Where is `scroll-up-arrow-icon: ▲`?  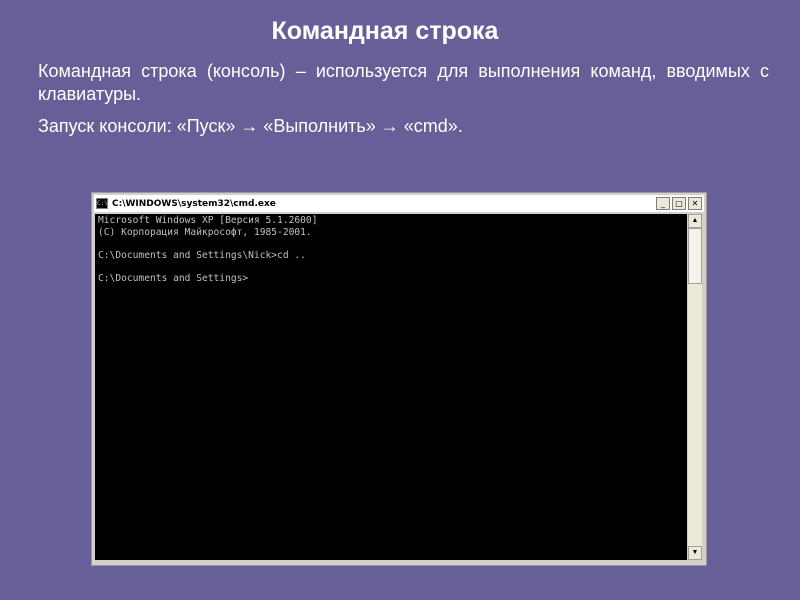
scroll-up-arrow-icon: ▲ is located at coordinates (695, 221).